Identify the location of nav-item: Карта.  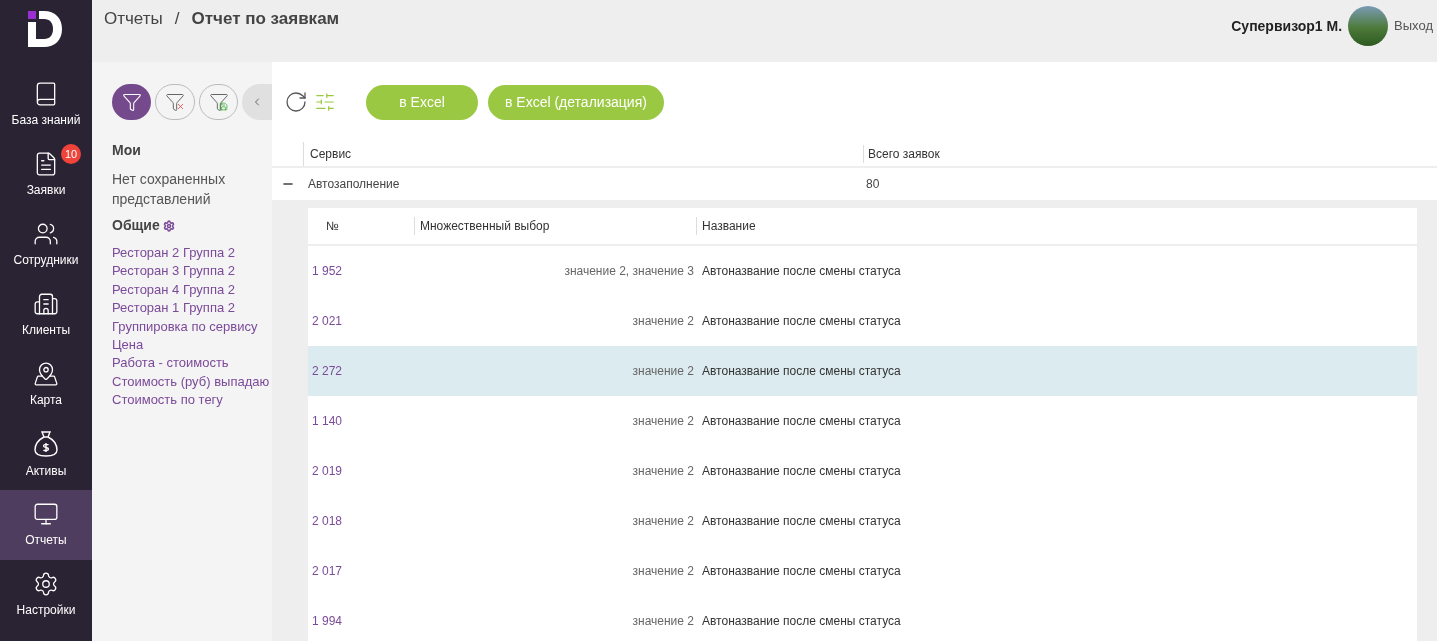
(46, 385).